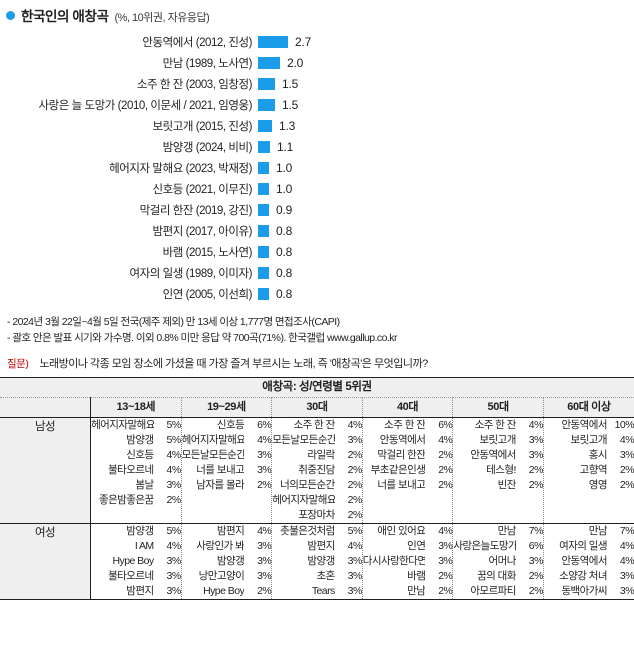 The image size is (634, 667). I want to click on rank-cell: 애인 있어요 4% 인연 3% 다시사랑한다면 3% 바램 2% 만남 2%, so click(408, 561).